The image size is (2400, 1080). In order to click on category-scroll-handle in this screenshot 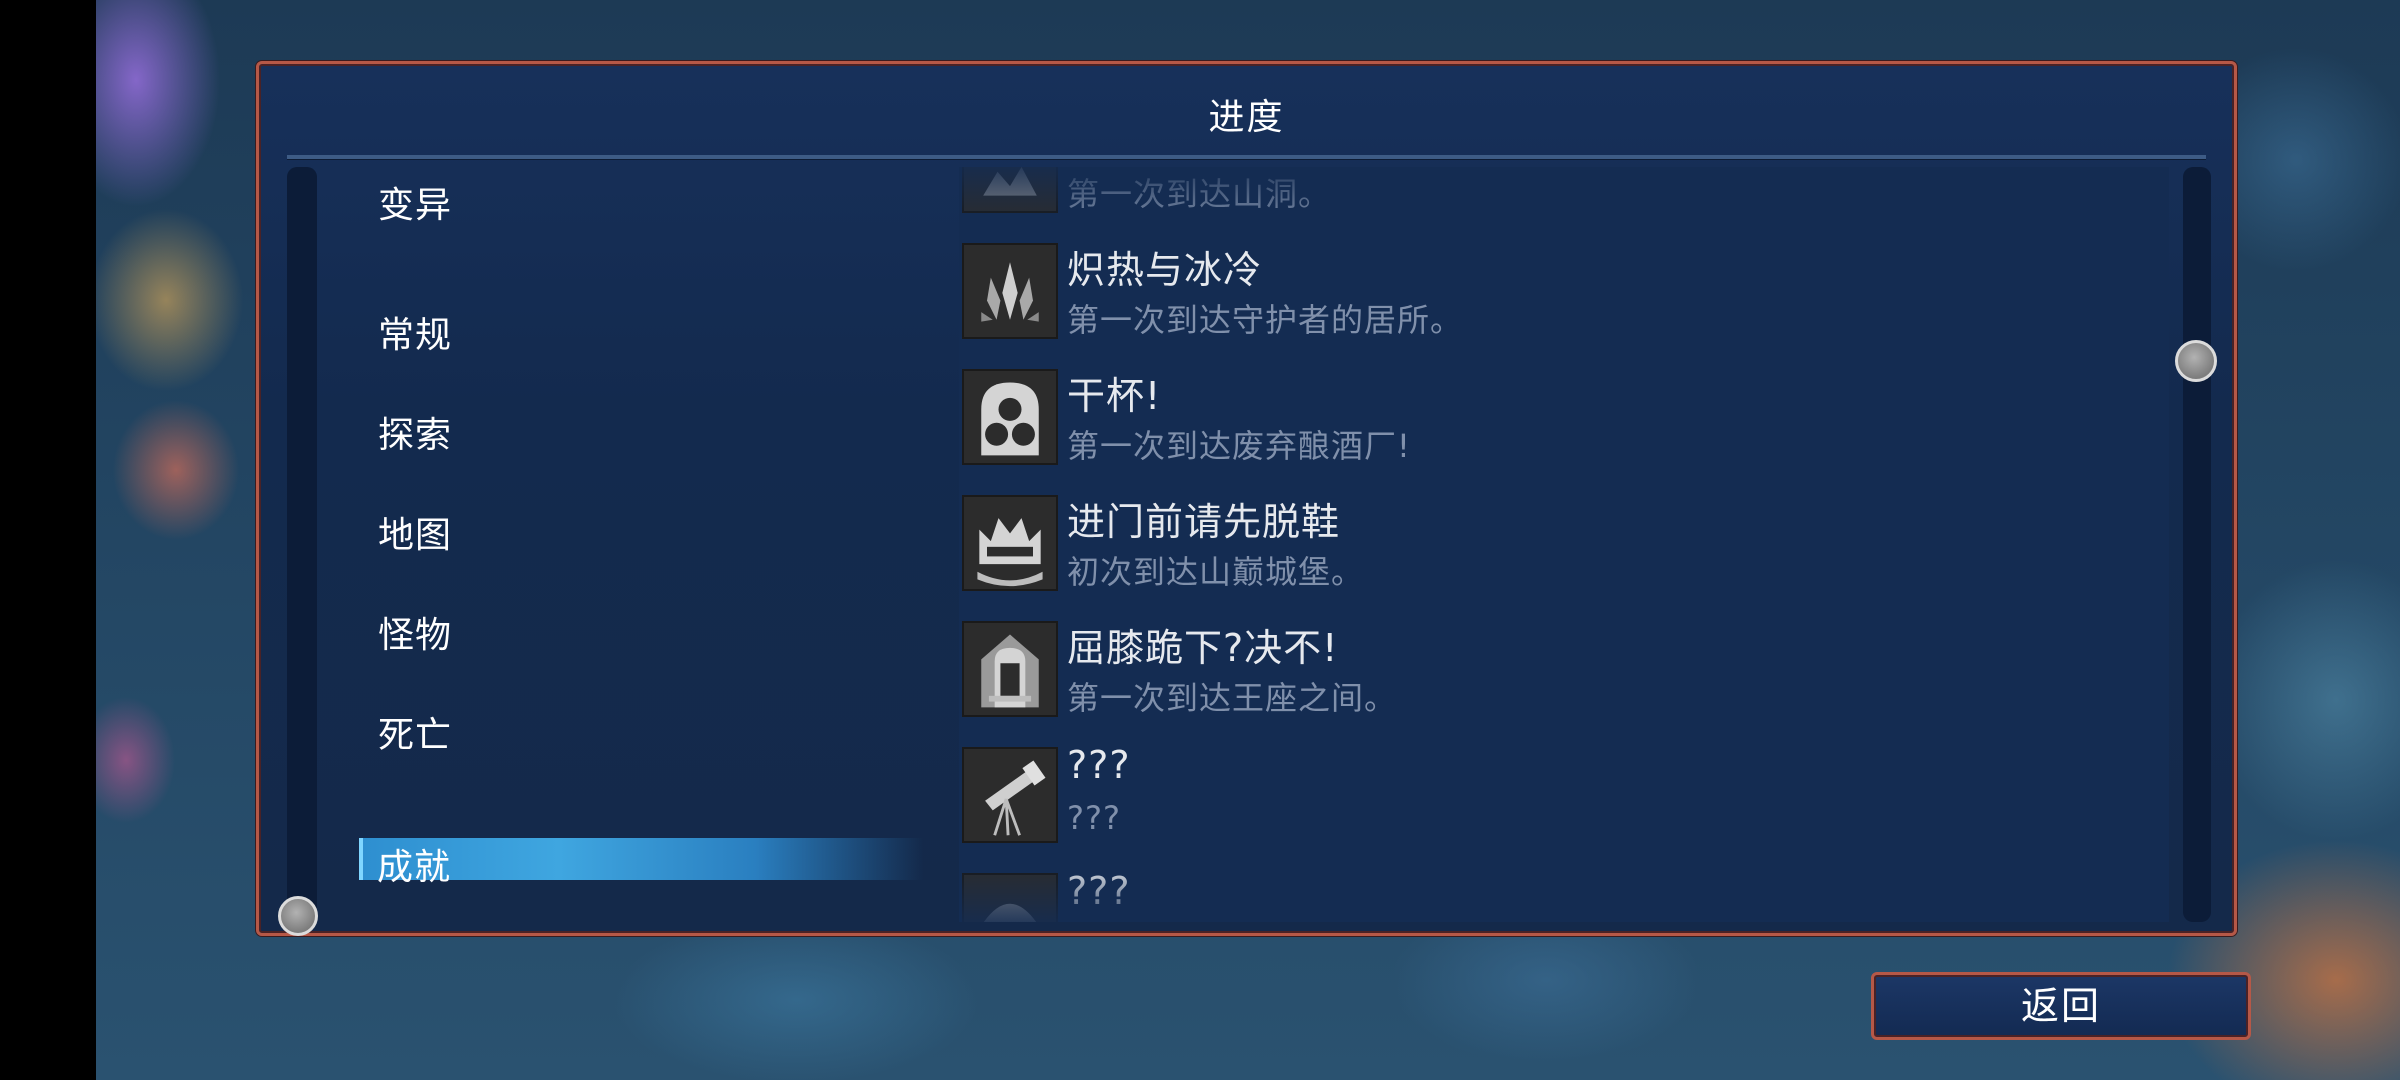, I will do `click(298, 916)`.